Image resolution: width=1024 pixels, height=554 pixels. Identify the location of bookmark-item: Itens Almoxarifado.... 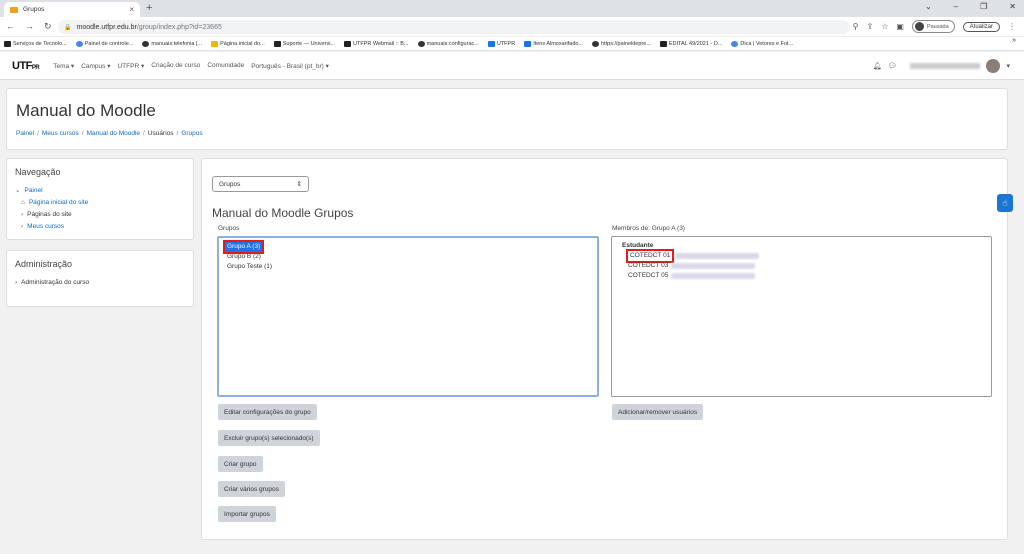
(553, 43).